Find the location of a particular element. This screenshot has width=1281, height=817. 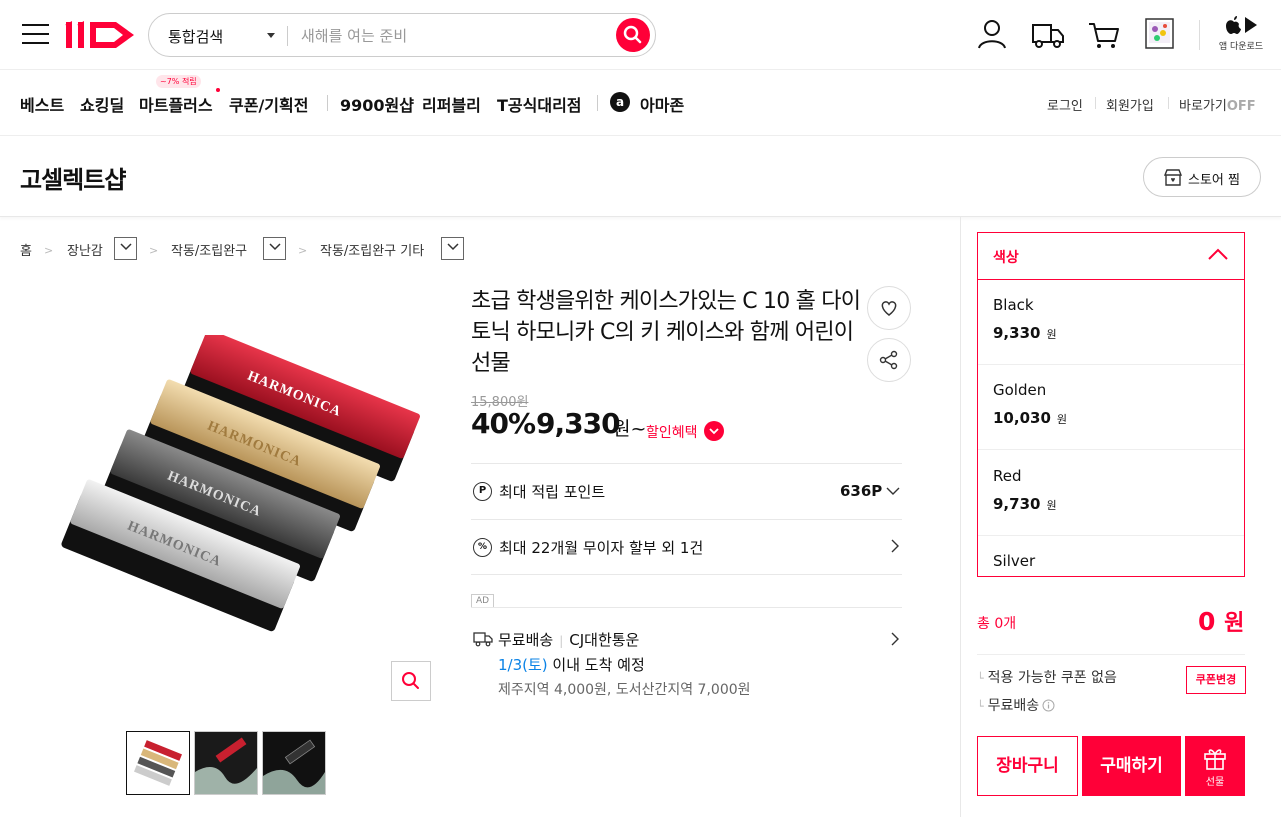

share-button is located at coordinates (889, 360).